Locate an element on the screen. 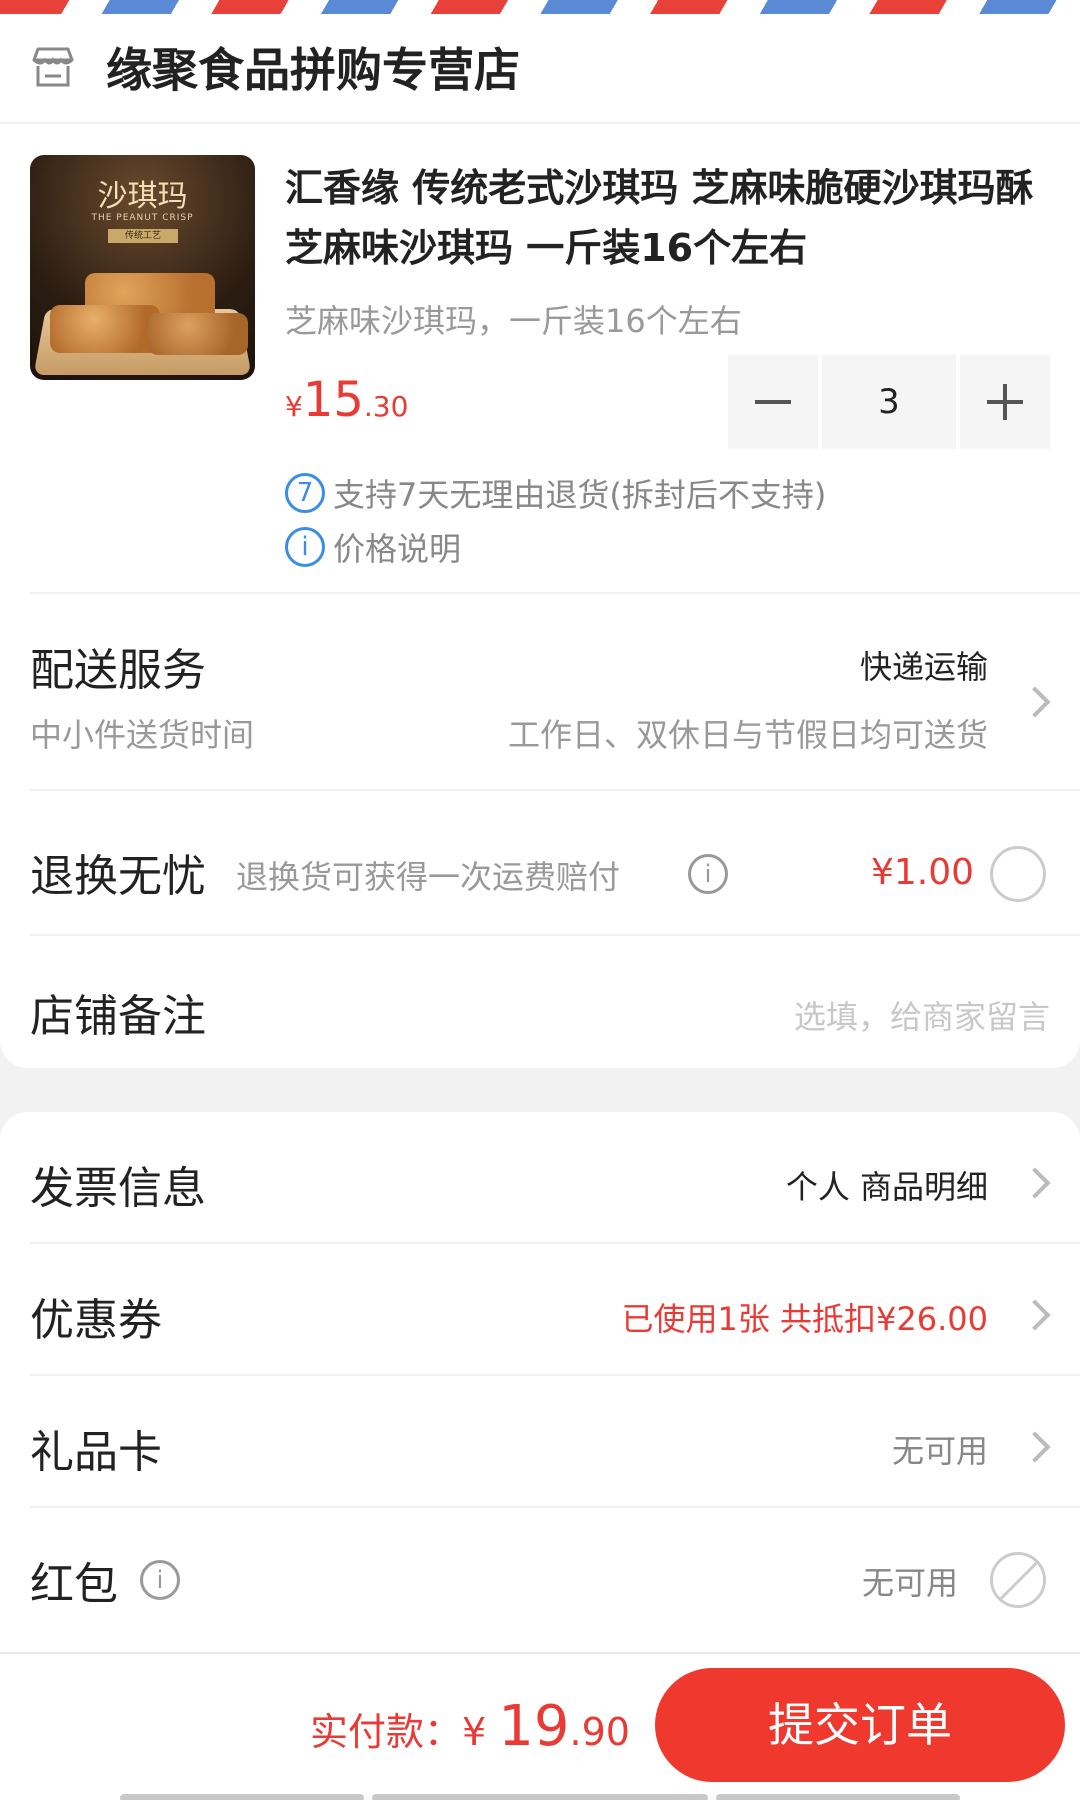 The width and height of the screenshot is (1080, 1800). submit-order-button: 提交订单 is located at coordinates (860, 1725).